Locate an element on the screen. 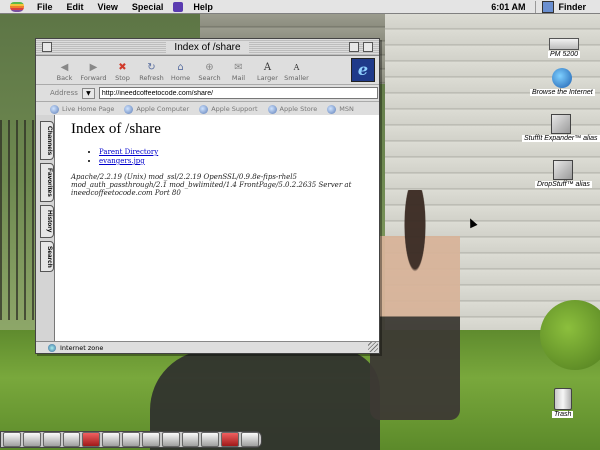  back-arrow-icon: ◀ is located at coordinates (64, 67).